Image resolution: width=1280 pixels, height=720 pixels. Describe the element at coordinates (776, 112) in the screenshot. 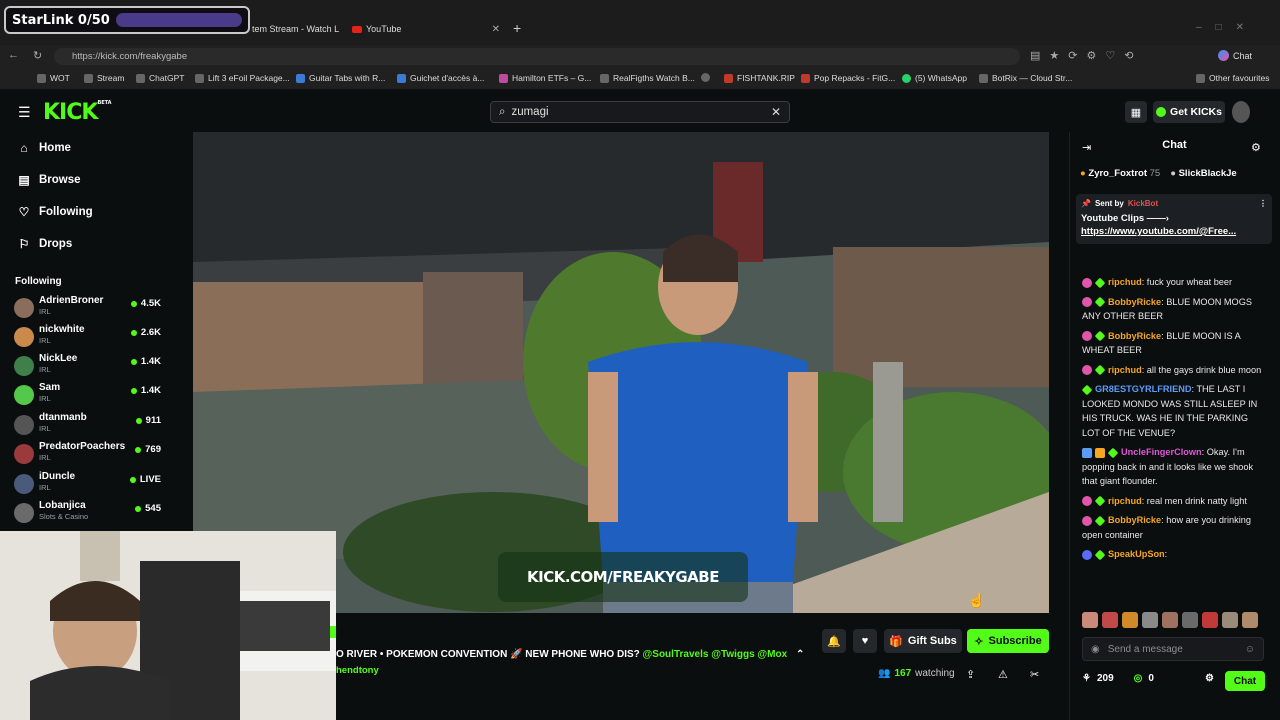

I see `clear-search-icon: ✕` at that location.